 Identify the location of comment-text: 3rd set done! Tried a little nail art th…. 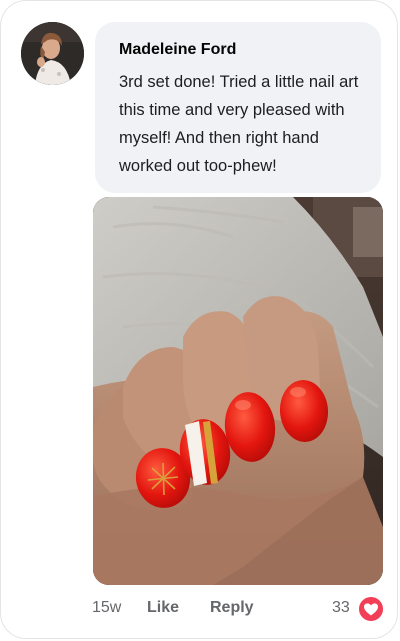
(239, 124).